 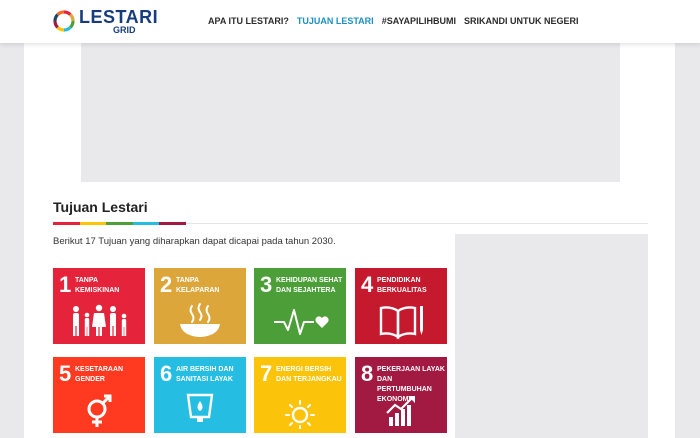 I want to click on goal-number: 5, so click(x=65, y=373).